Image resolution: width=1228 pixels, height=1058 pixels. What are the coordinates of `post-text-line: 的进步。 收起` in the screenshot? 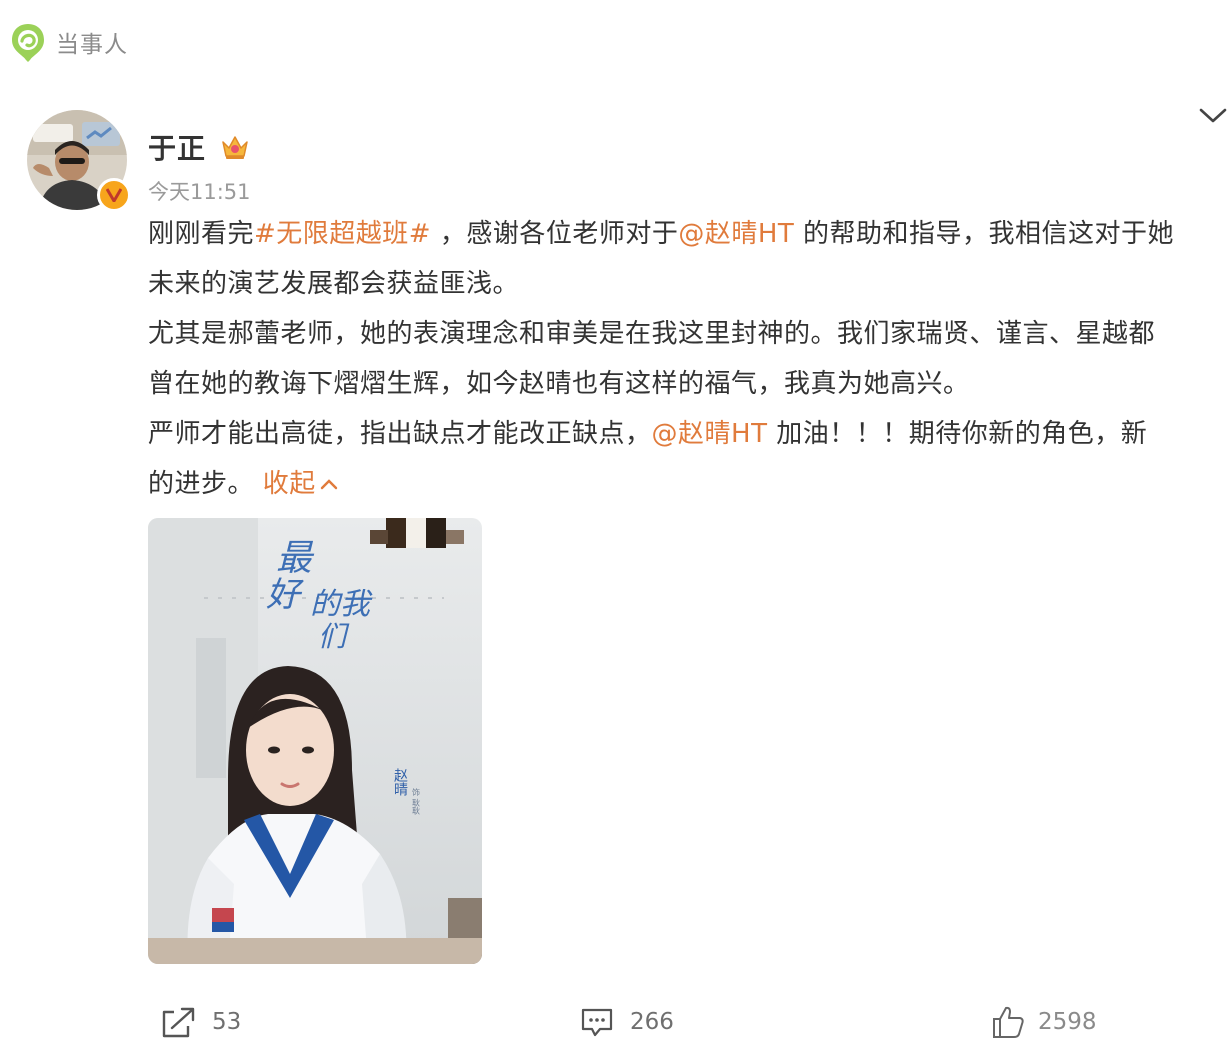 It's located at (683, 484).